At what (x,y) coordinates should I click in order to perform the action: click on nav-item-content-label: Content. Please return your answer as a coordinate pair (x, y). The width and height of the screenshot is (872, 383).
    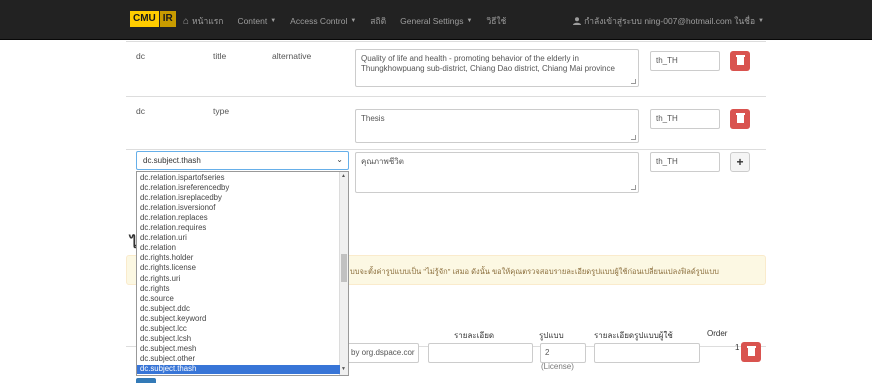
    Looking at the image, I should click on (252, 21).